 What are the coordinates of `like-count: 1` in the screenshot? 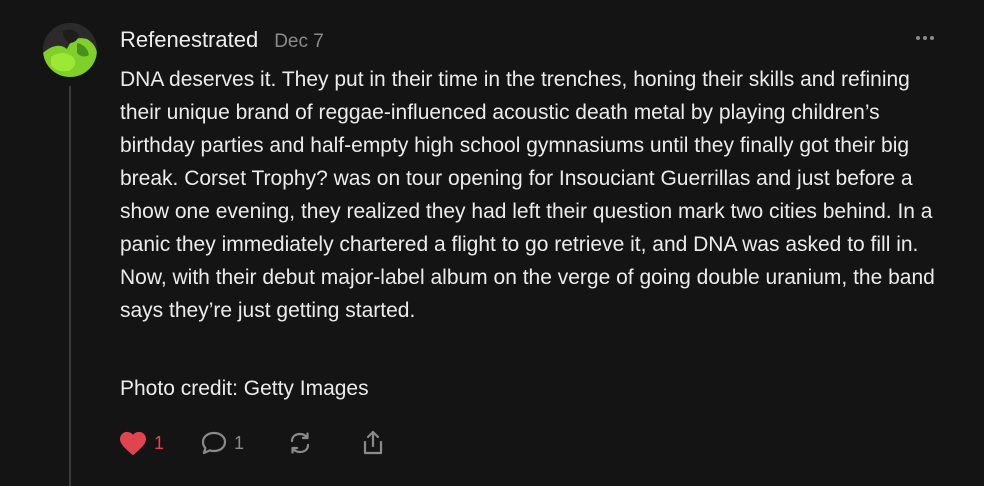 It's located at (159, 442).